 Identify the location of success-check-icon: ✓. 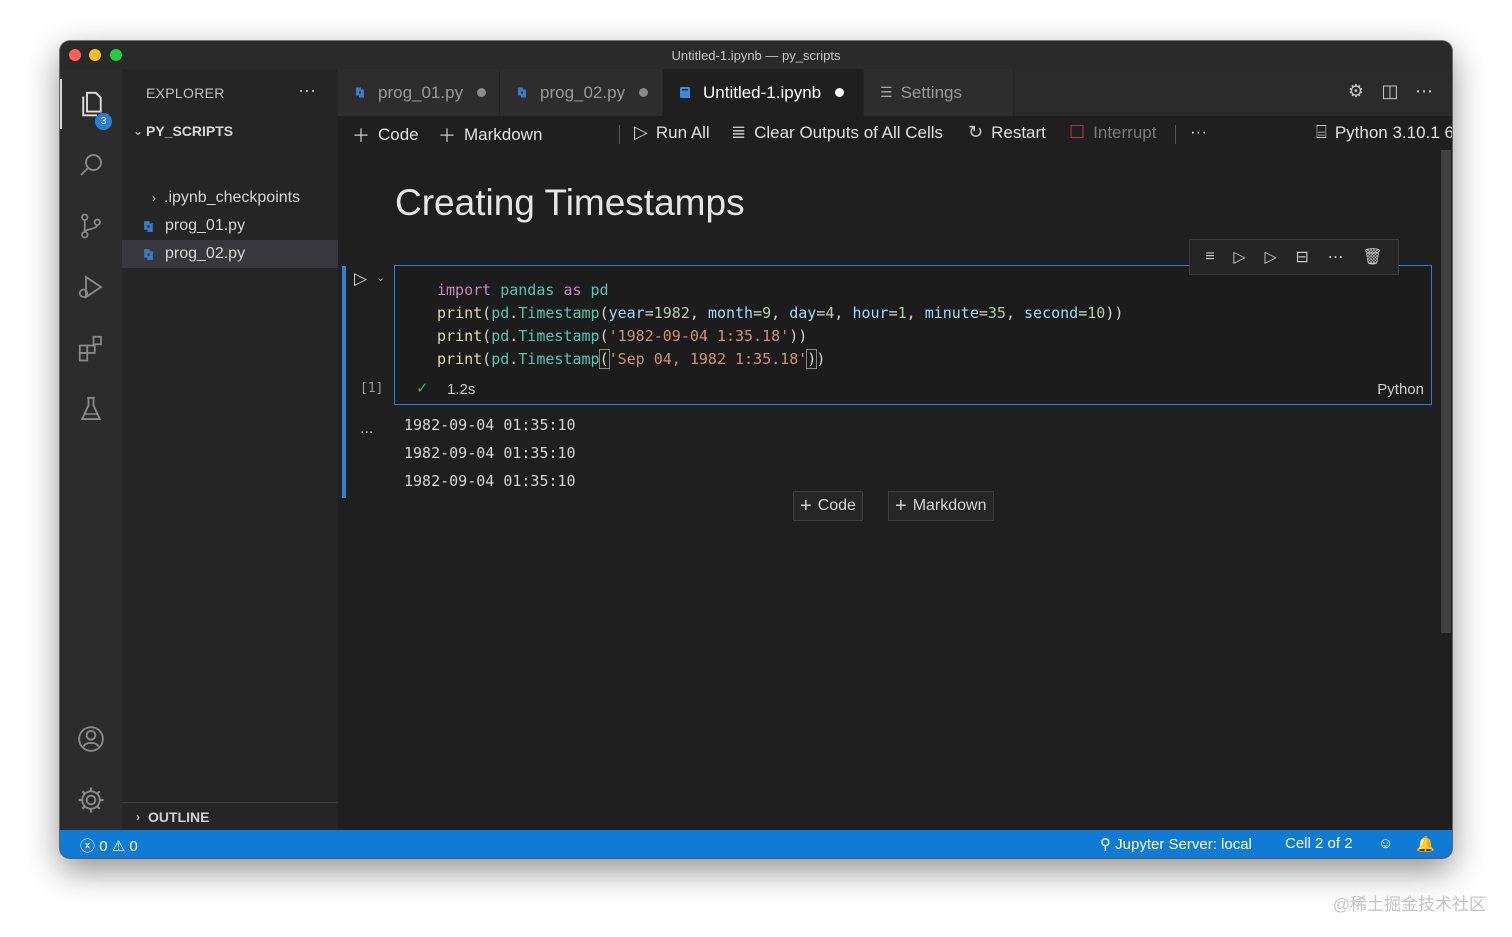
(422, 388).